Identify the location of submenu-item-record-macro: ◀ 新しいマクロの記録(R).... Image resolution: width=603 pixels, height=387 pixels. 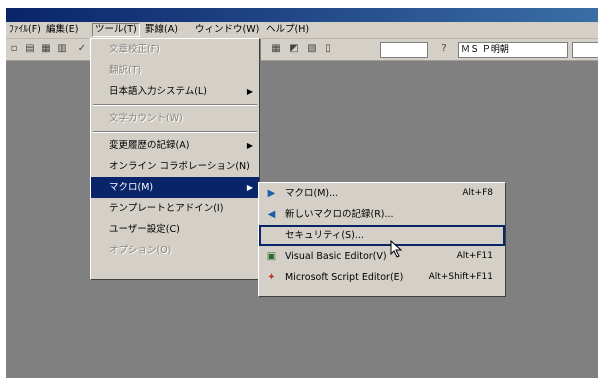
(382, 214).